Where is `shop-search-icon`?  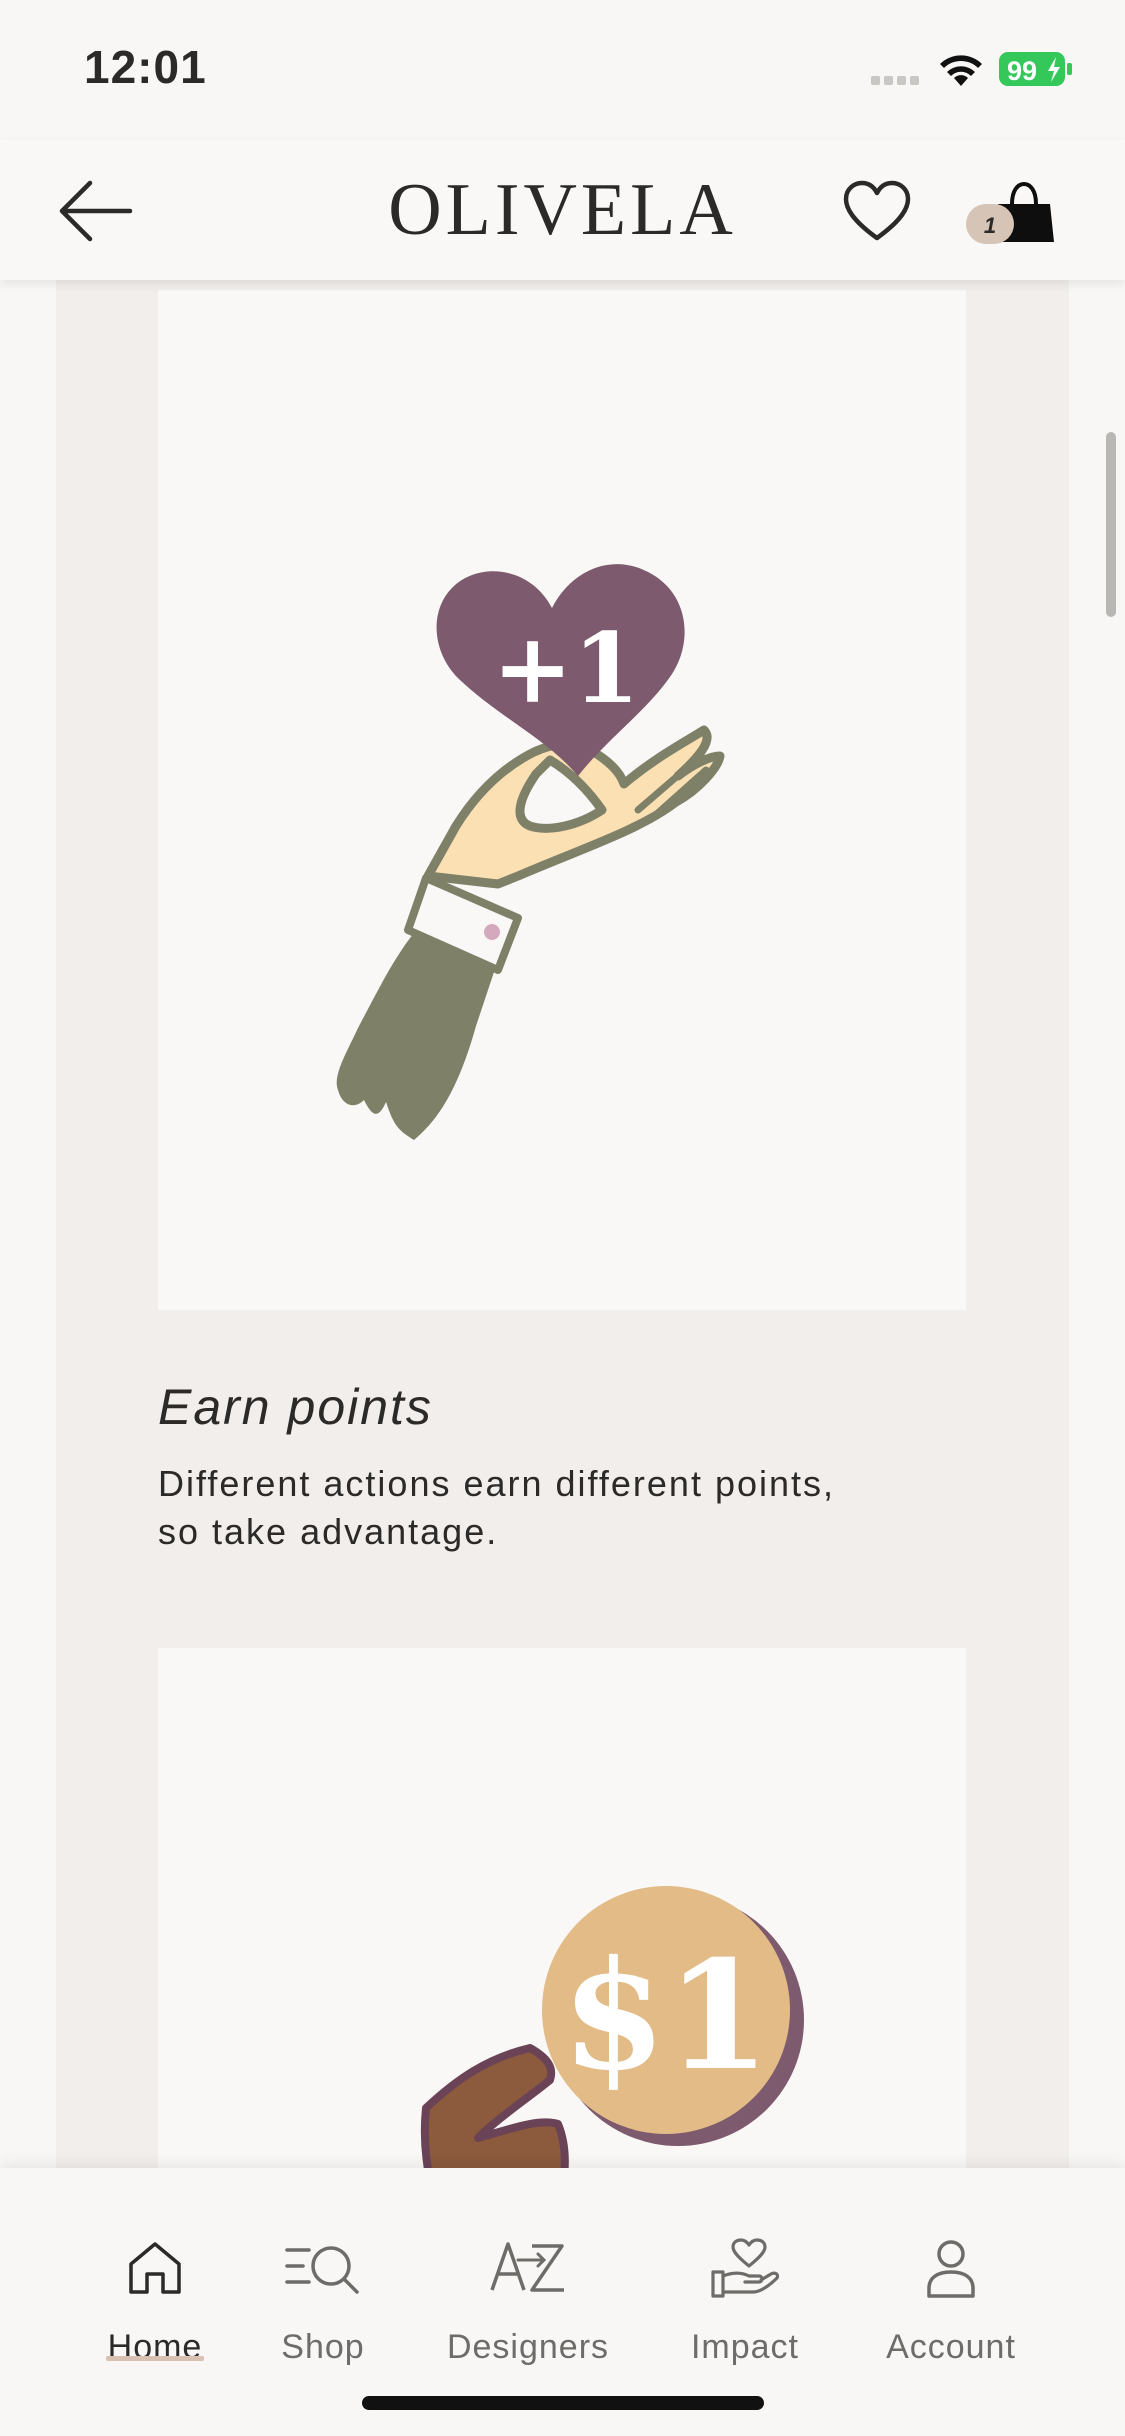 shop-search-icon is located at coordinates (322, 2270).